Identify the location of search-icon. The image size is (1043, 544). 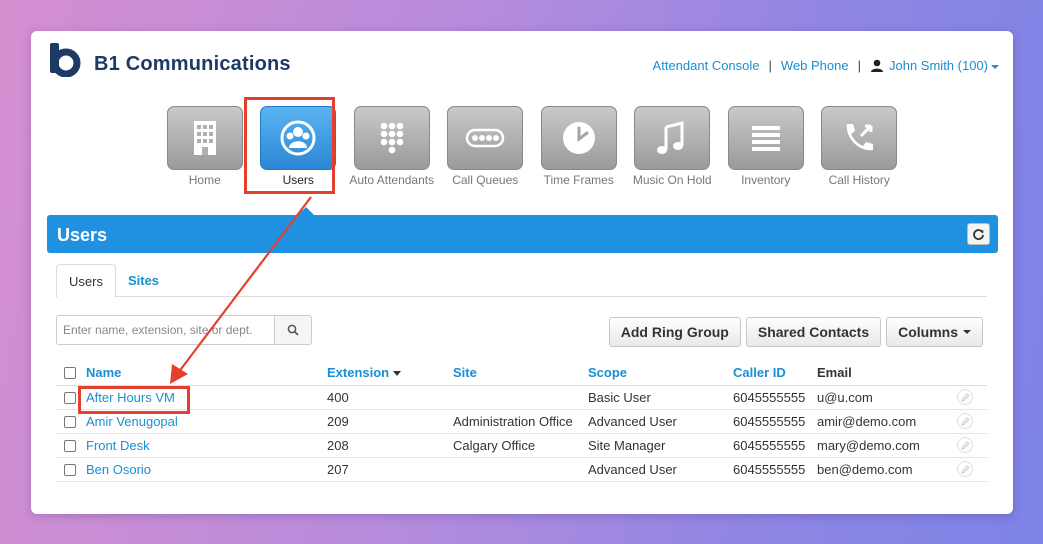
(293, 330).